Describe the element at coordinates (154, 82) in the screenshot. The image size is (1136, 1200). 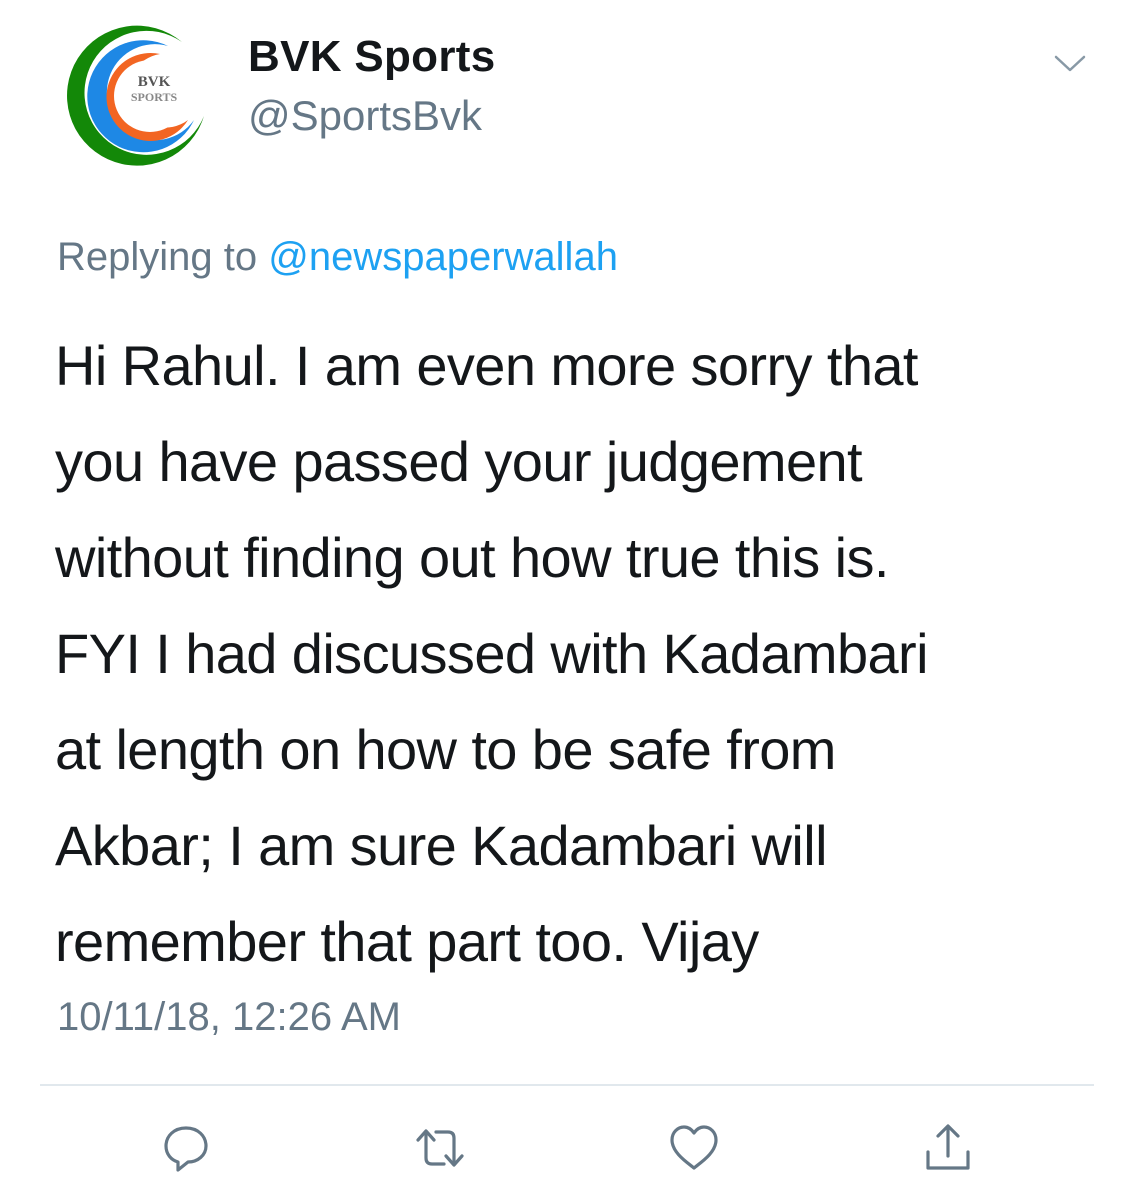
I see `logo-text-bvk: BVK` at that location.